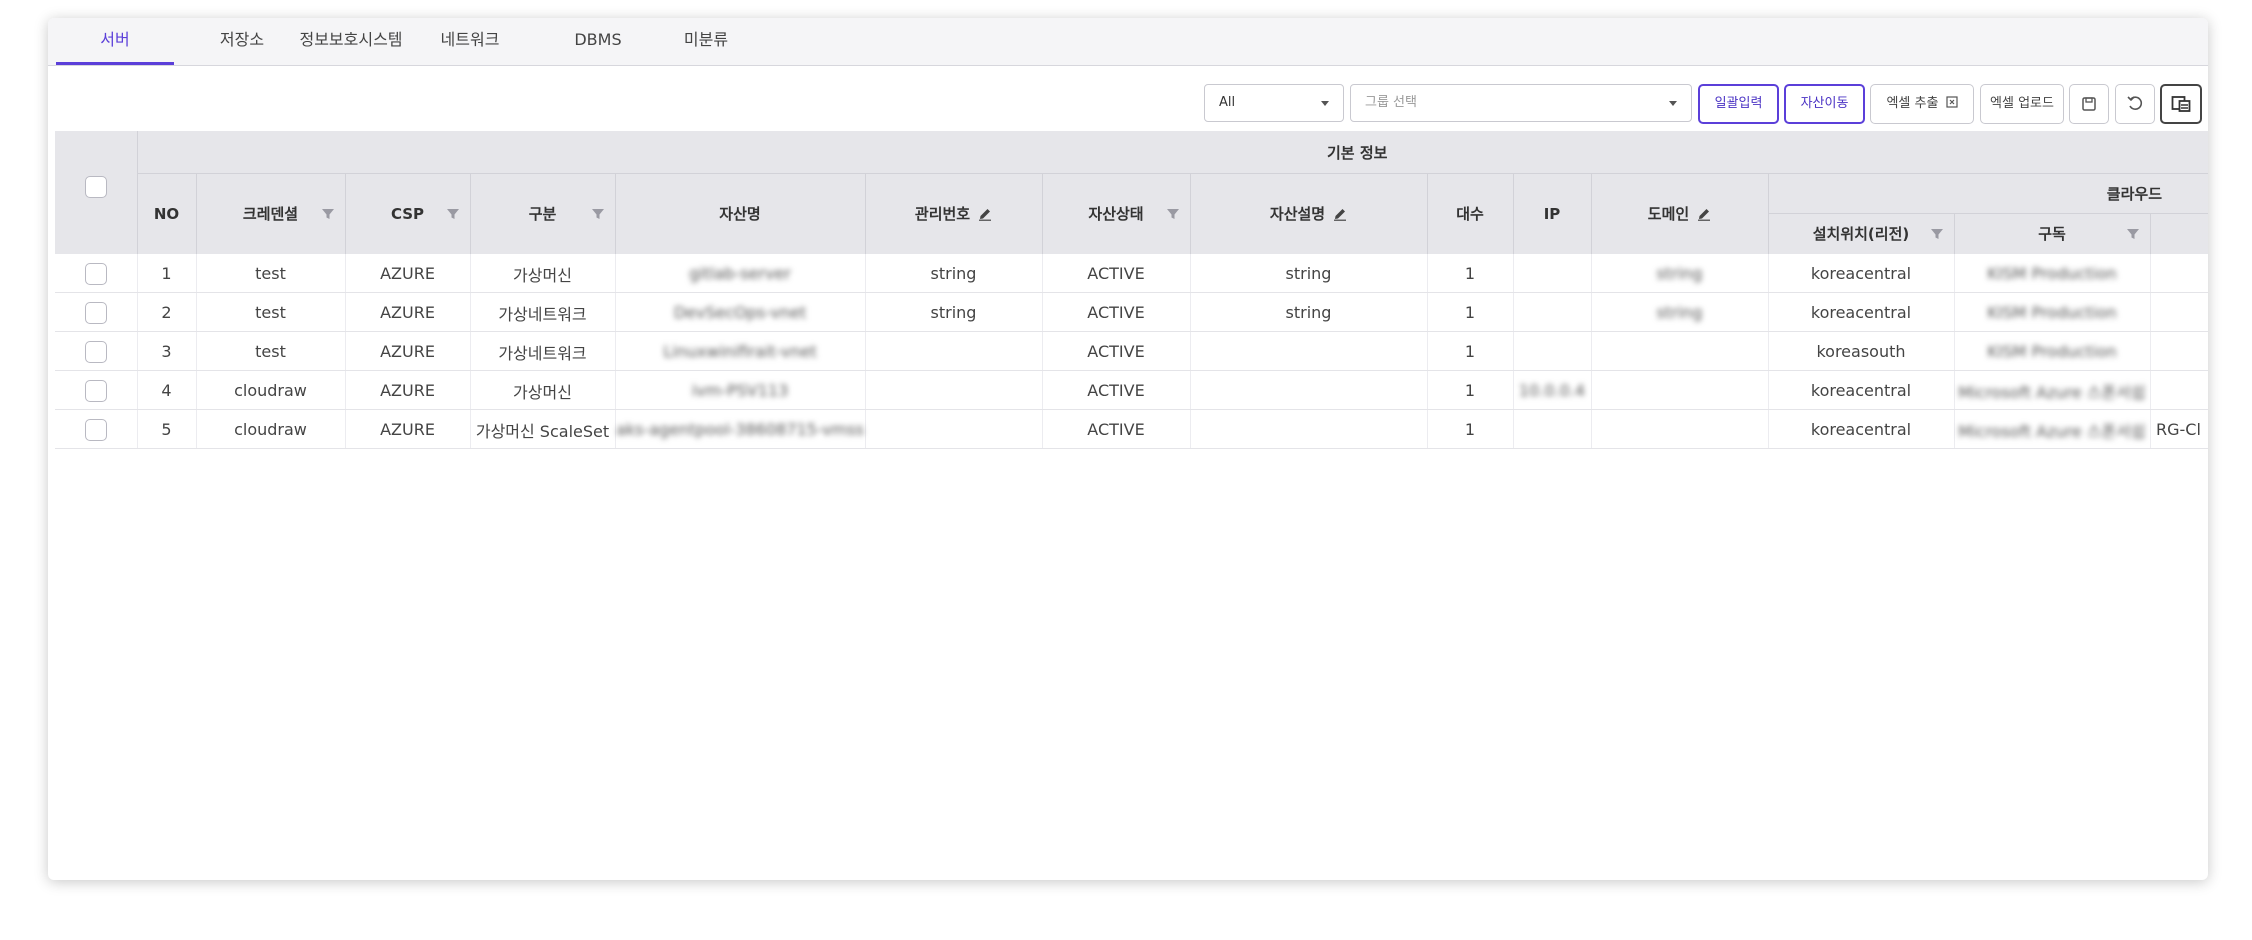 The width and height of the screenshot is (2252, 940). I want to click on cell-desc: string, so click(1308, 312).